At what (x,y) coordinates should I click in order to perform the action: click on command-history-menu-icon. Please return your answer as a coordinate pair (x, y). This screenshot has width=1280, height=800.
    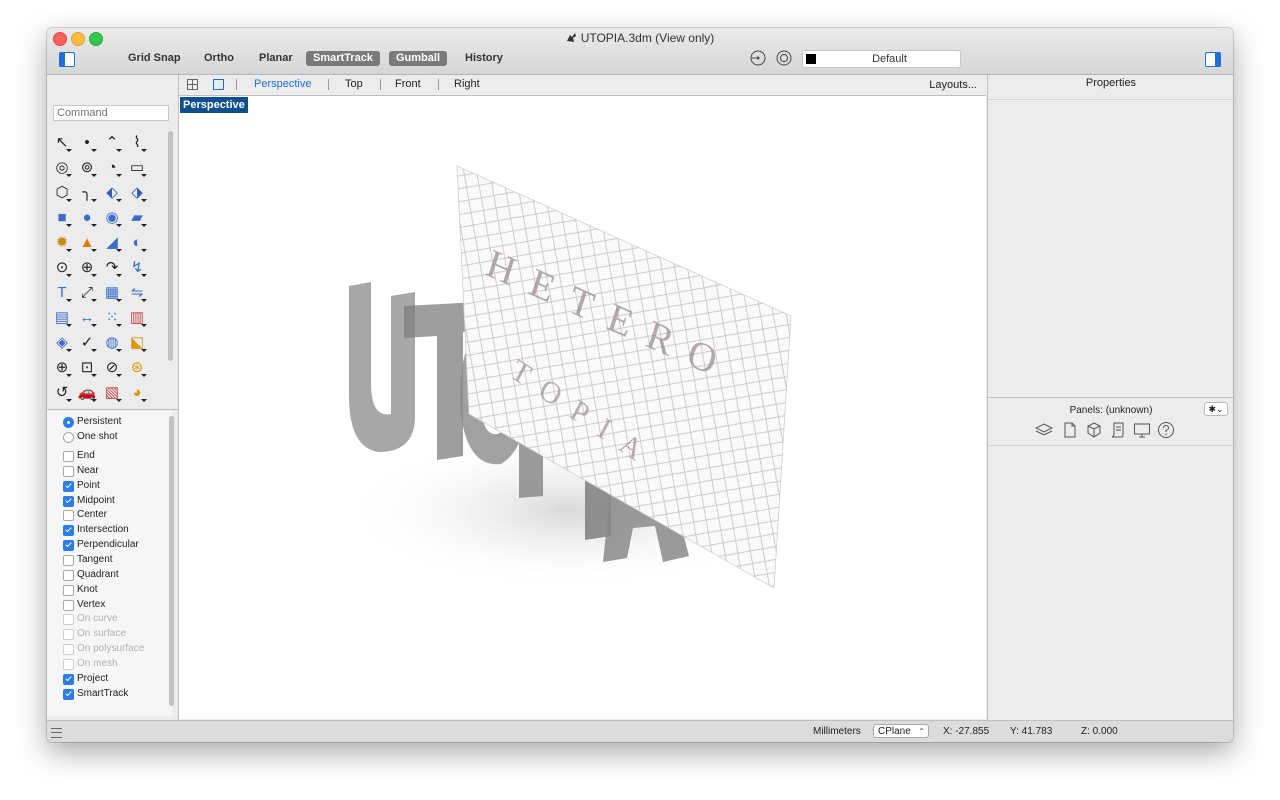
    Looking at the image, I should click on (56, 733).